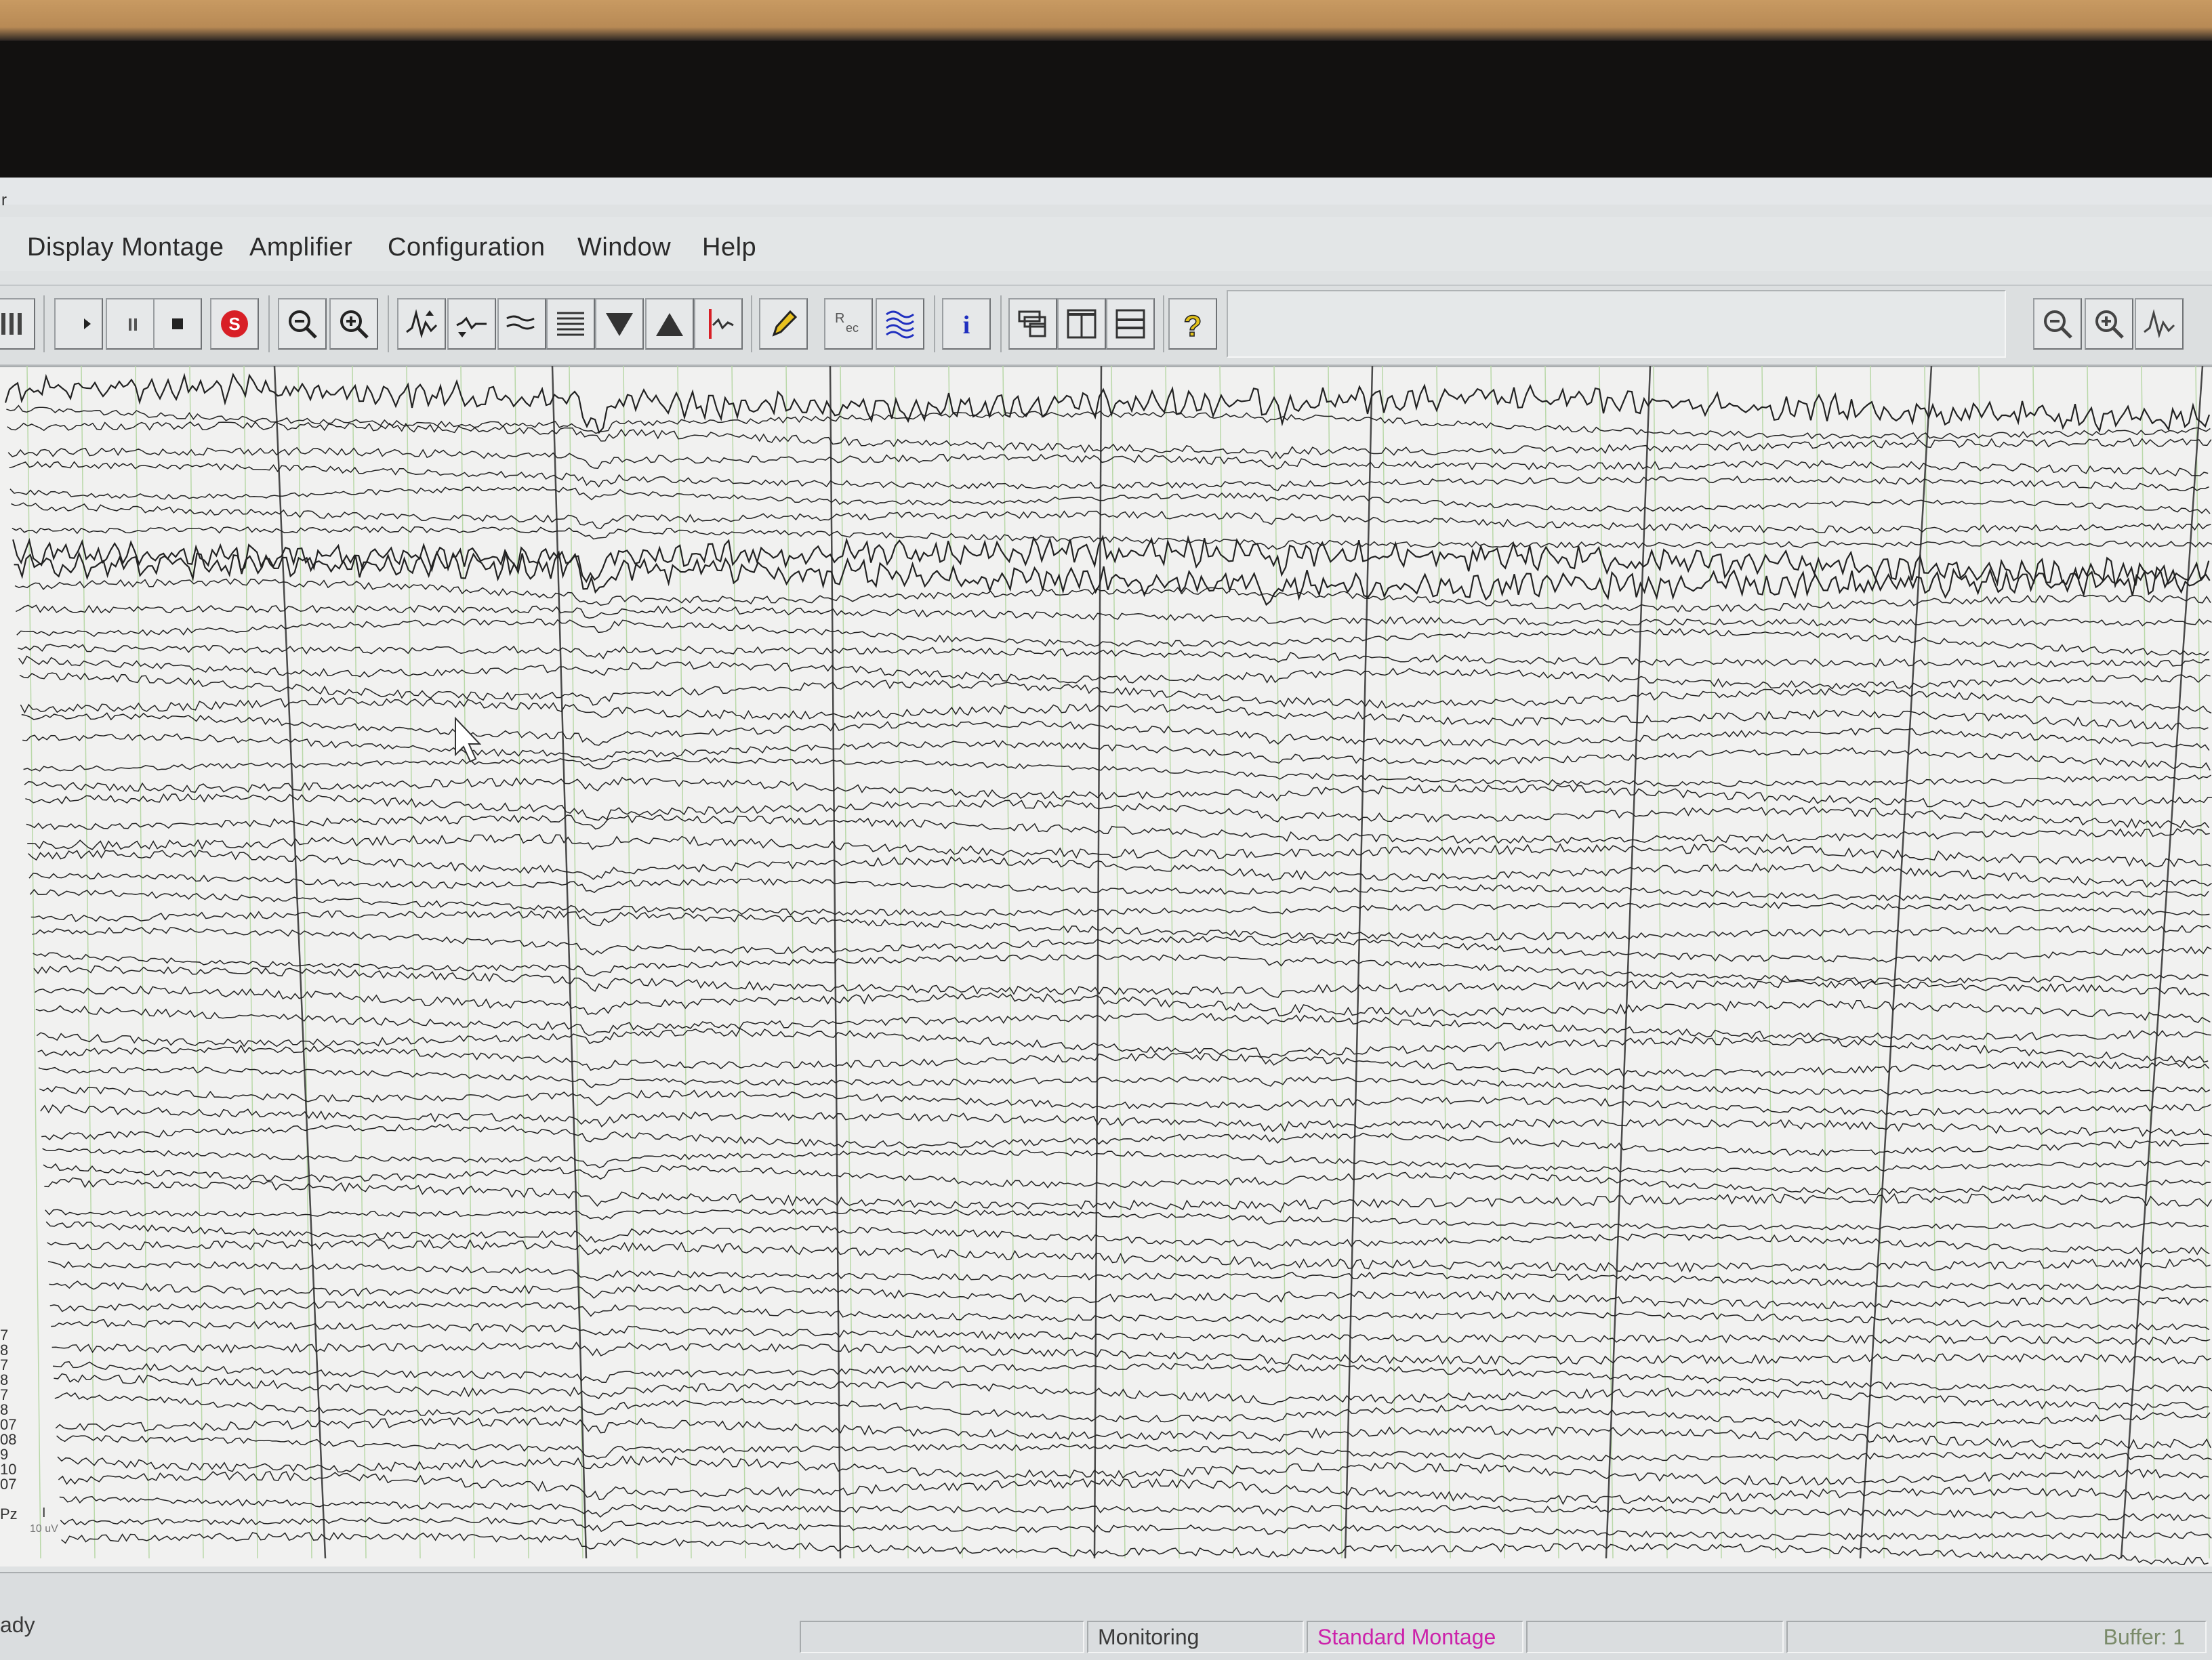 The image size is (2212, 1660). I want to click on decrease-sensitivity-button, so click(472, 324).